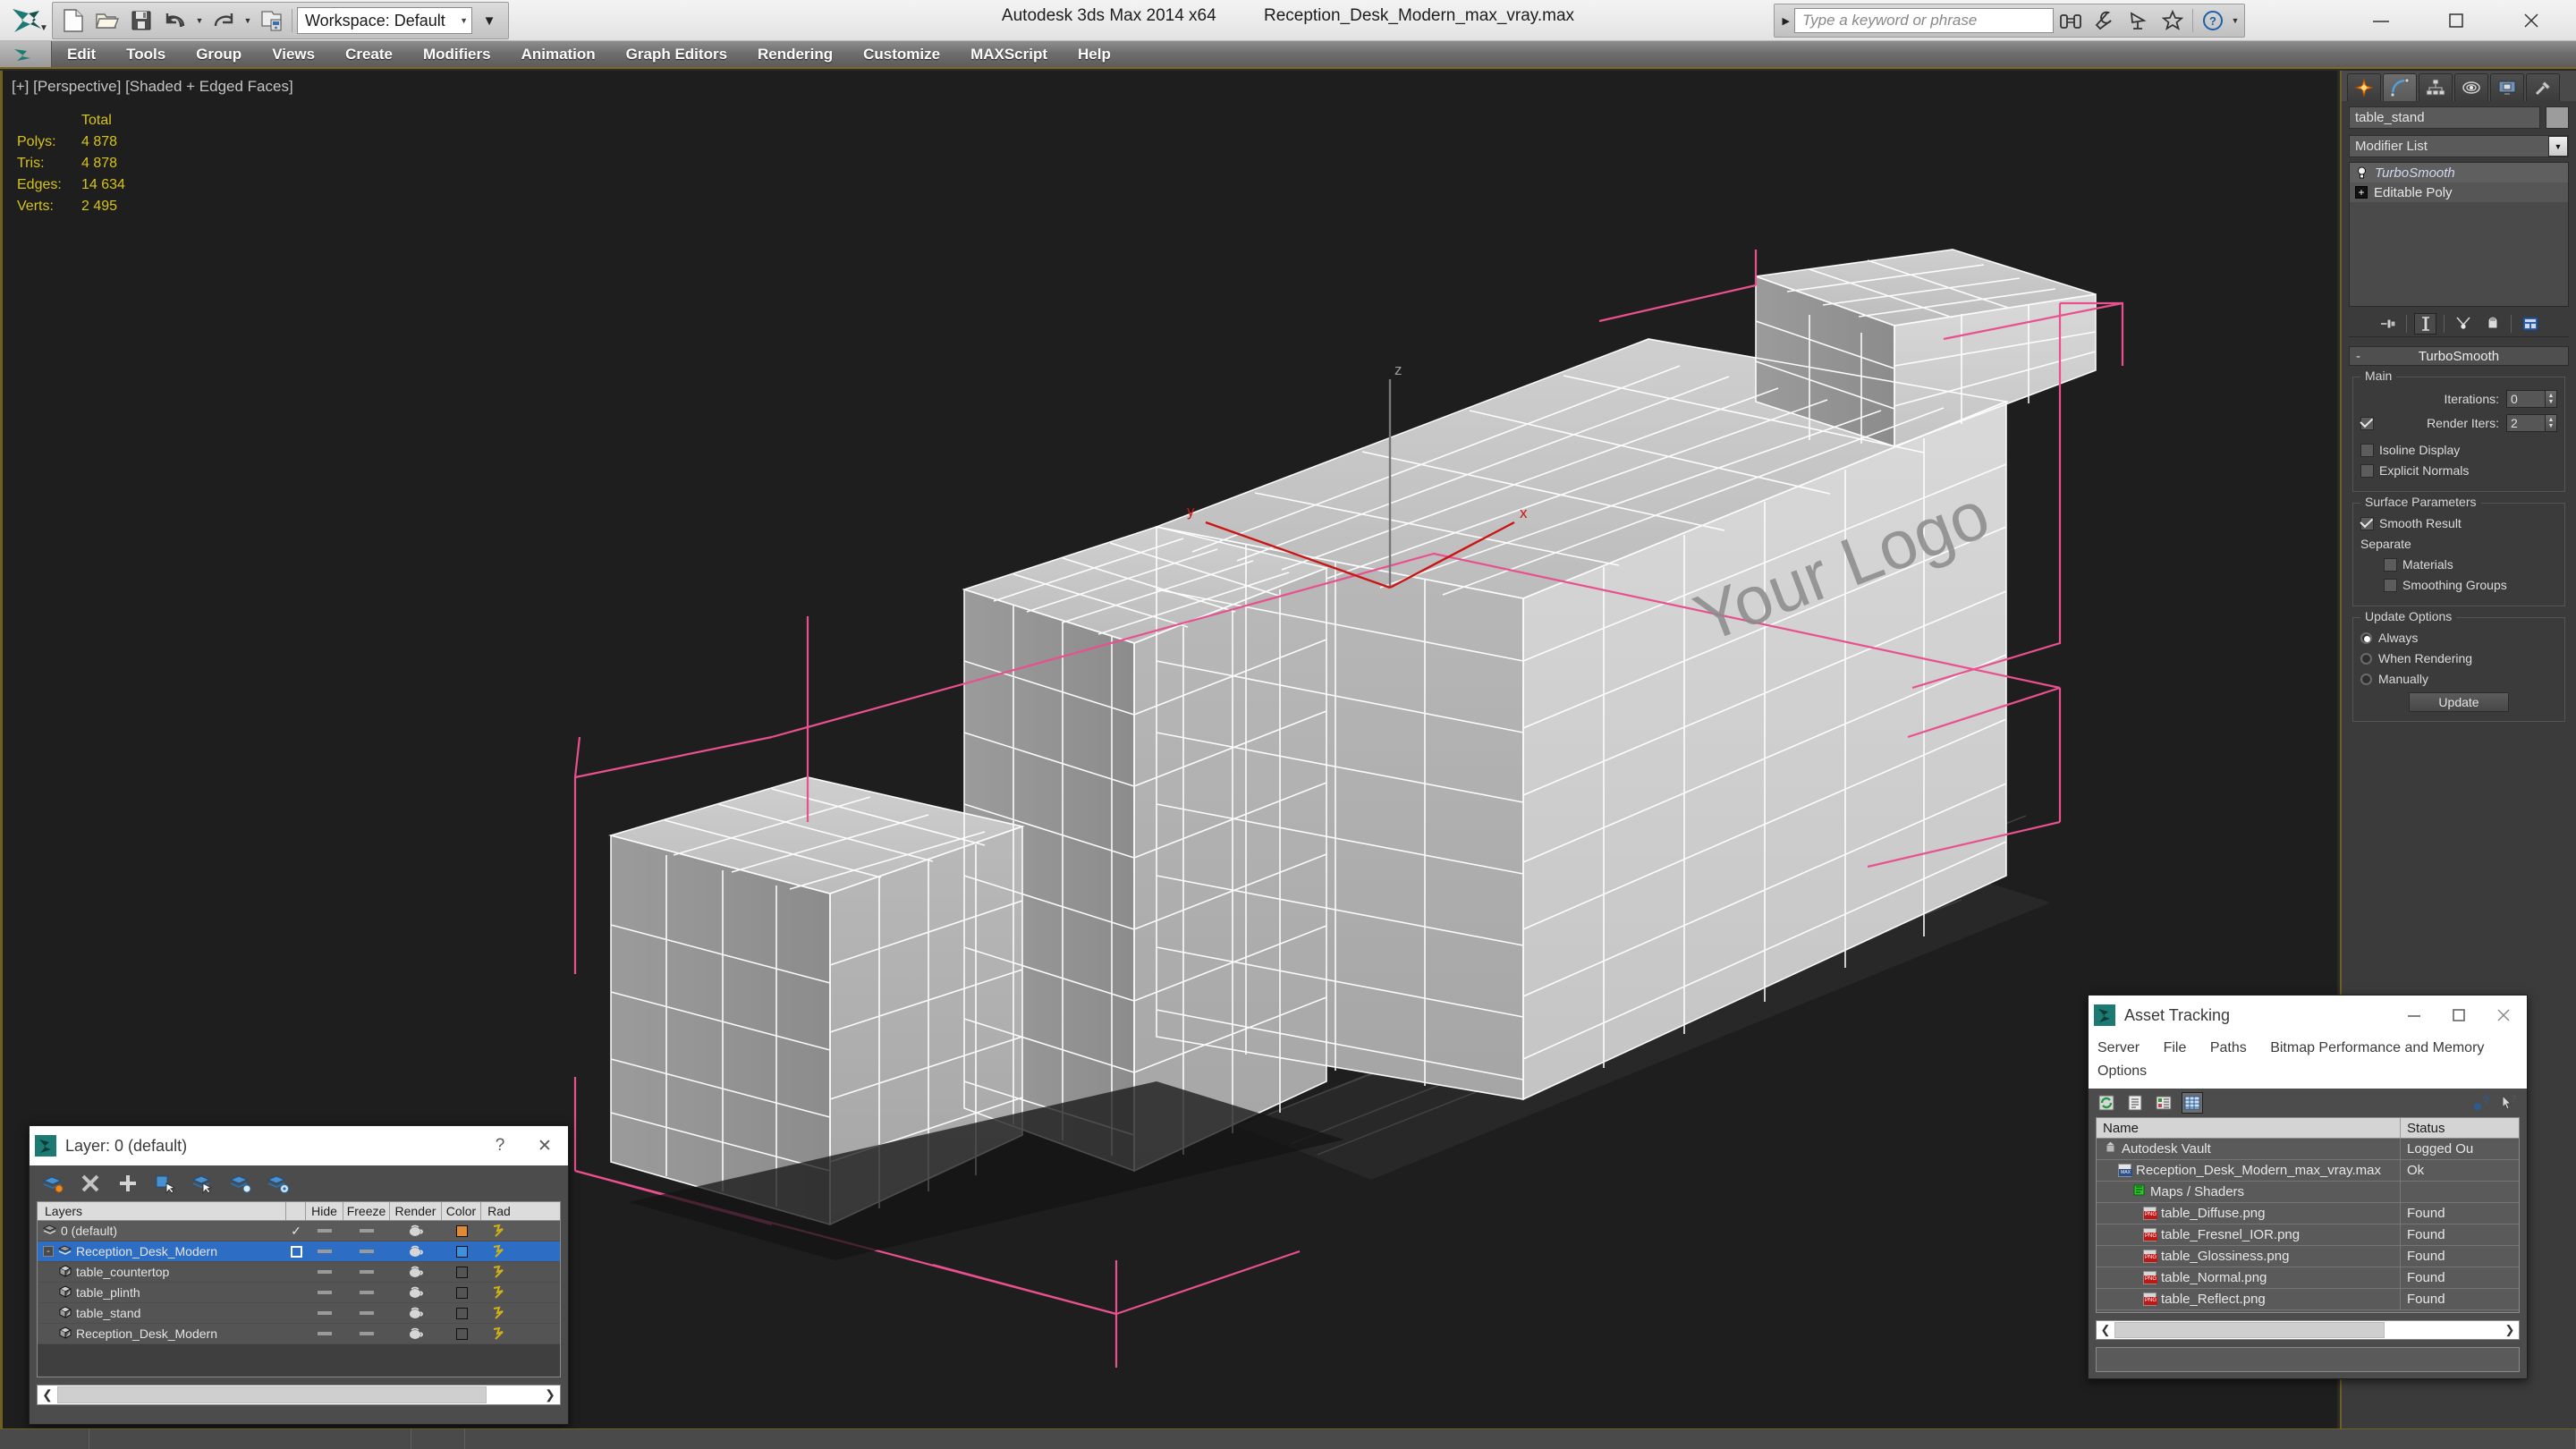 This screenshot has height=1449, width=2576. Describe the element at coordinates (366, 1251) in the screenshot. I see `layer-freeze-toggle` at that location.